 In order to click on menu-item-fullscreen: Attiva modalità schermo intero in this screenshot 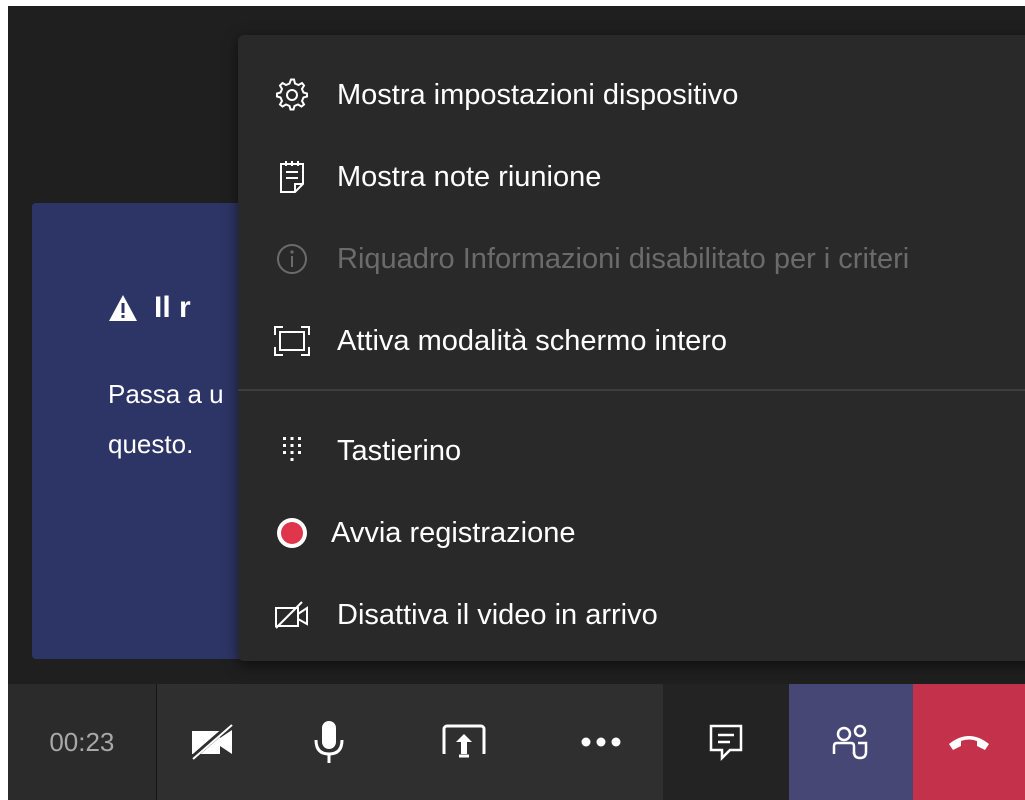, I will do `click(631, 341)`.